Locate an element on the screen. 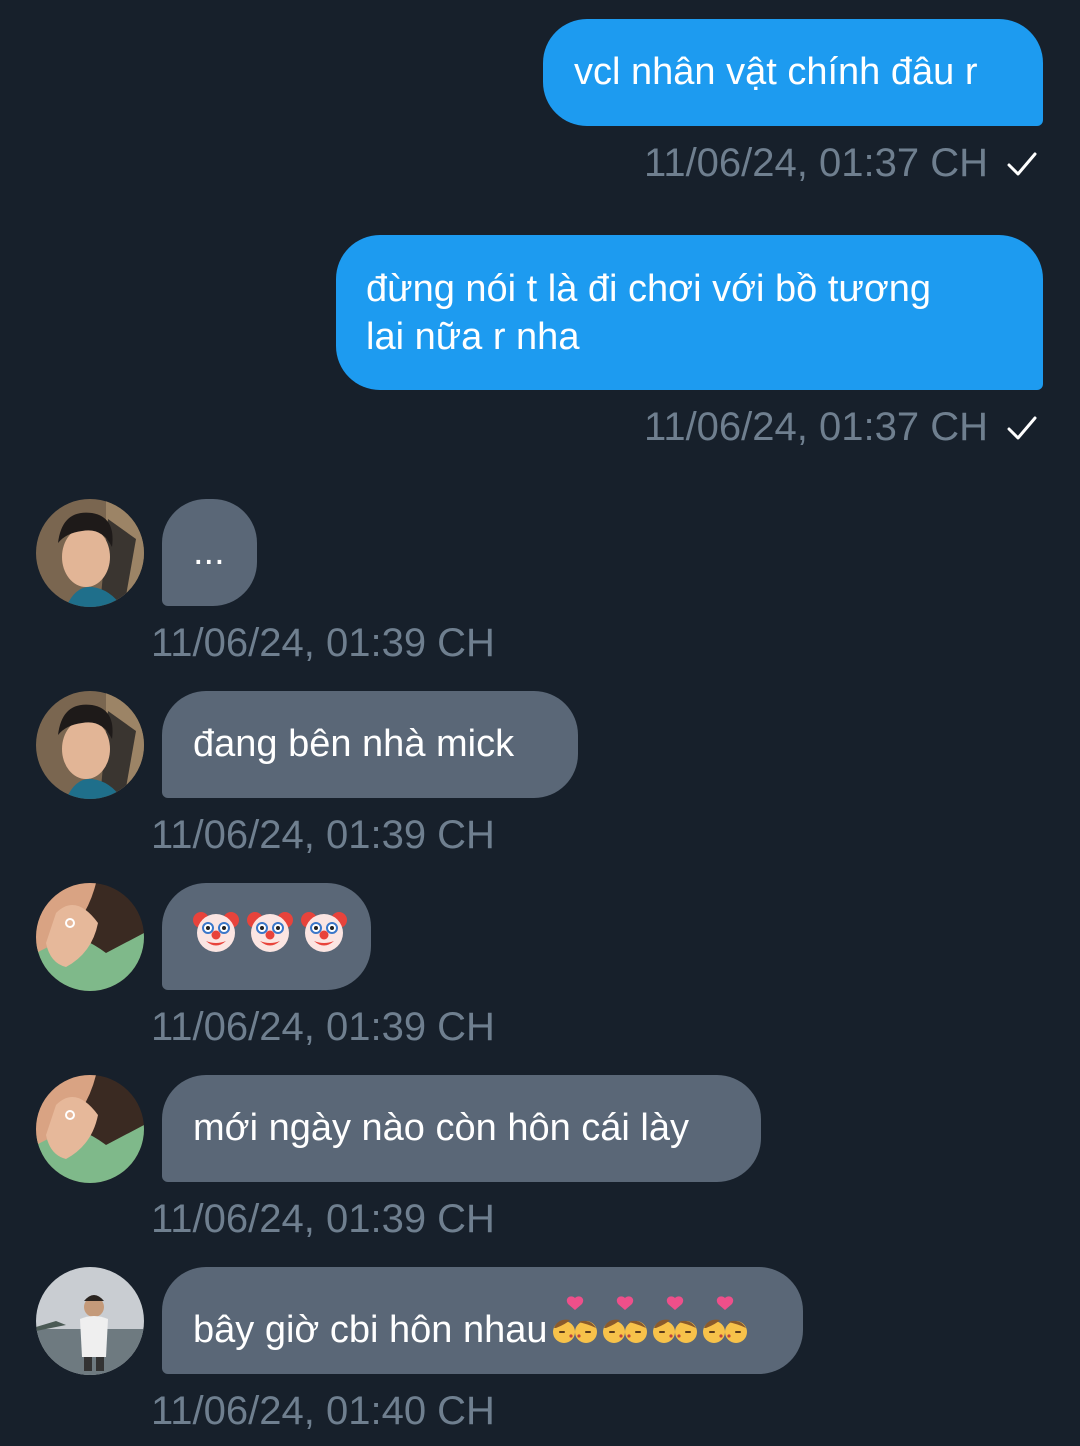  received-message-bubble: bây giờ cbi hôn nhau is located at coordinates (482, 1320).